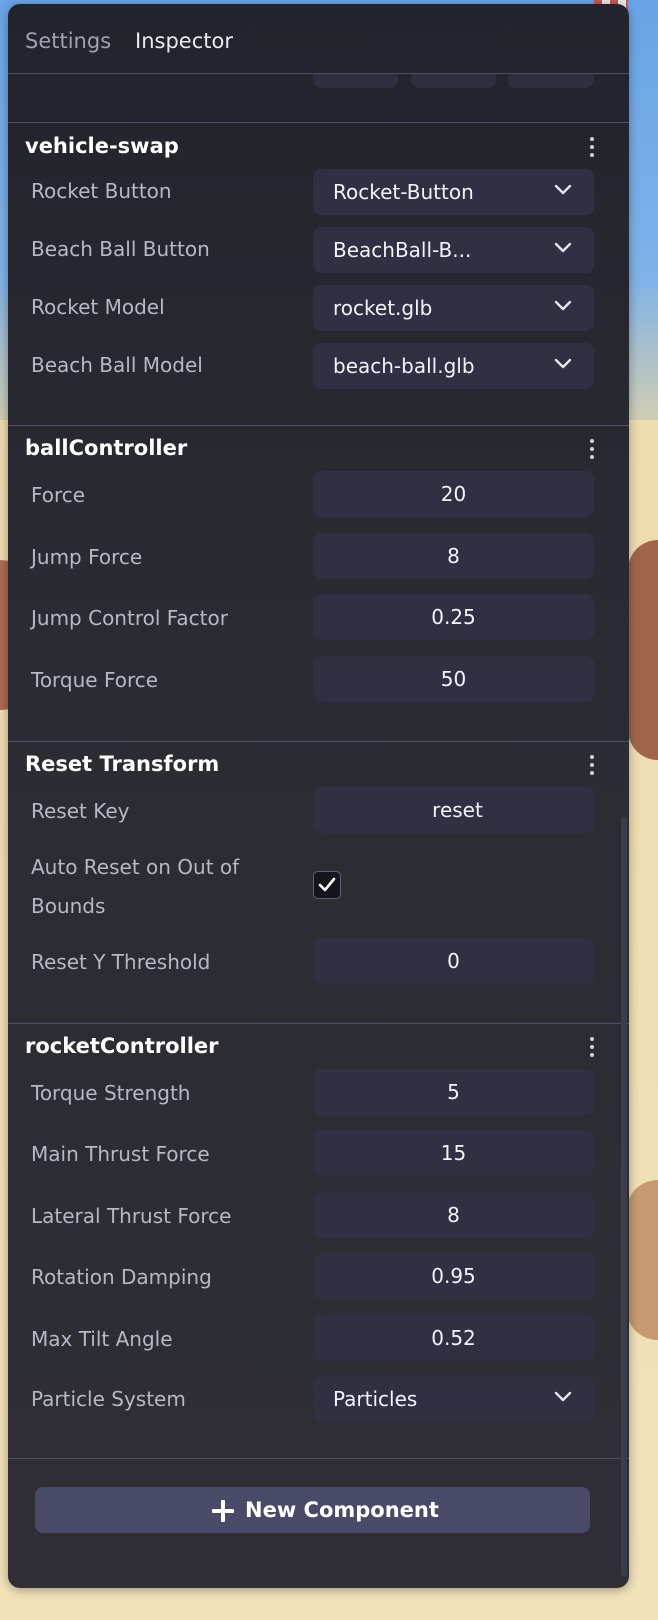  What do you see at coordinates (68, 41) in the screenshot?
I see `tab-settings: Settings` at bounding box center [68, 41].